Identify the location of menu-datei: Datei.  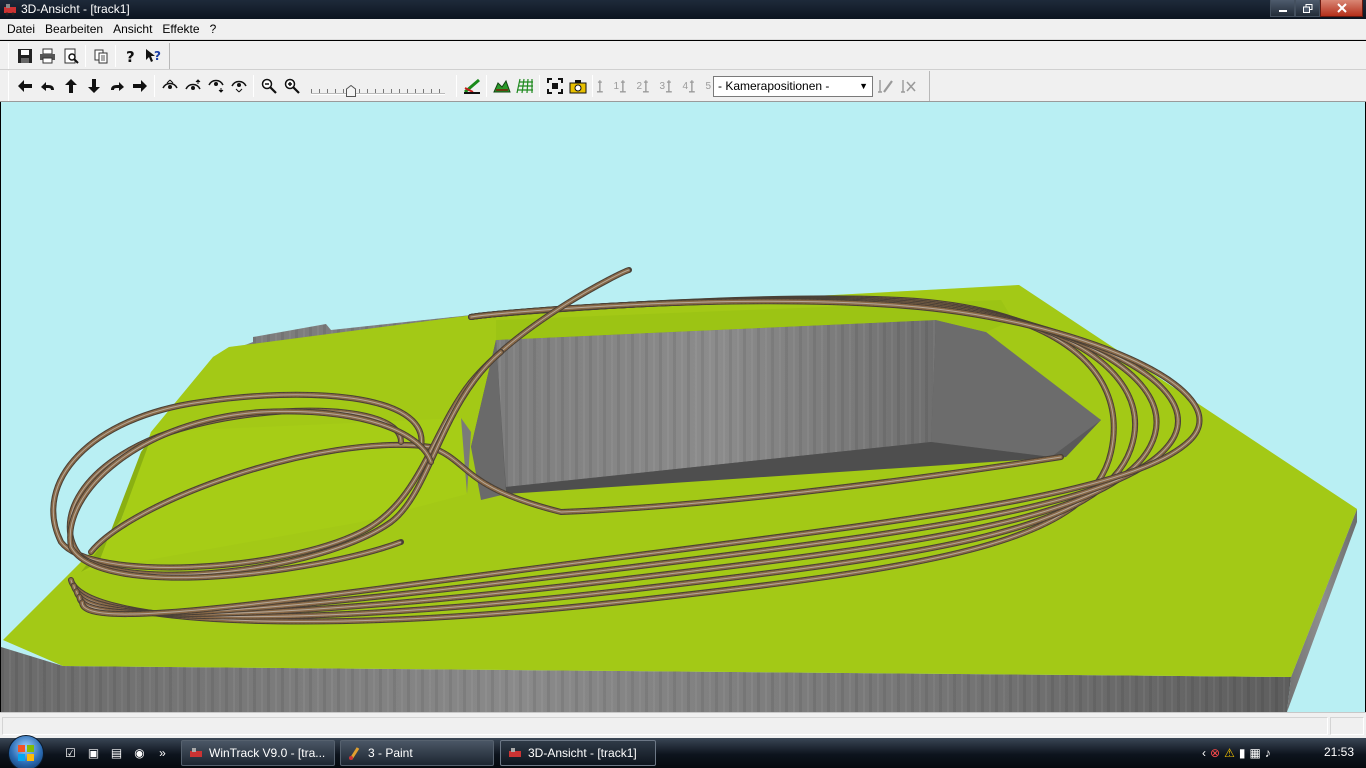
(21, 29).